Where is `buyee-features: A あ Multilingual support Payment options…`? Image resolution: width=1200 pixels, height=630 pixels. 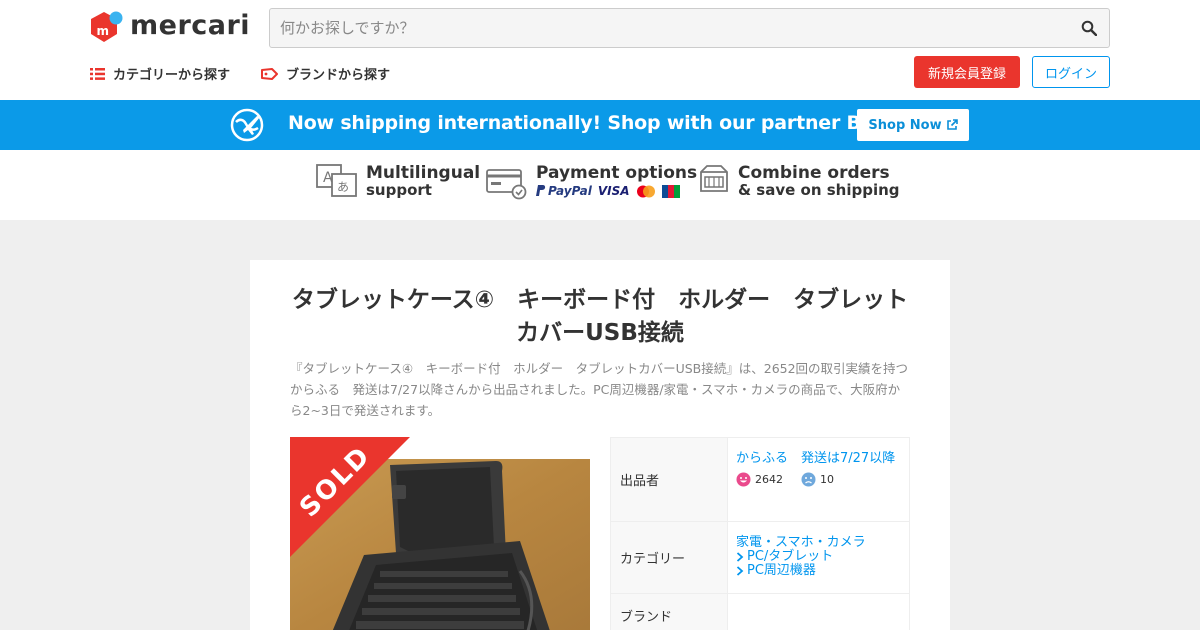 buyee-features: A あ Multilingual support Payment options… is located at coordinates (600, 185).